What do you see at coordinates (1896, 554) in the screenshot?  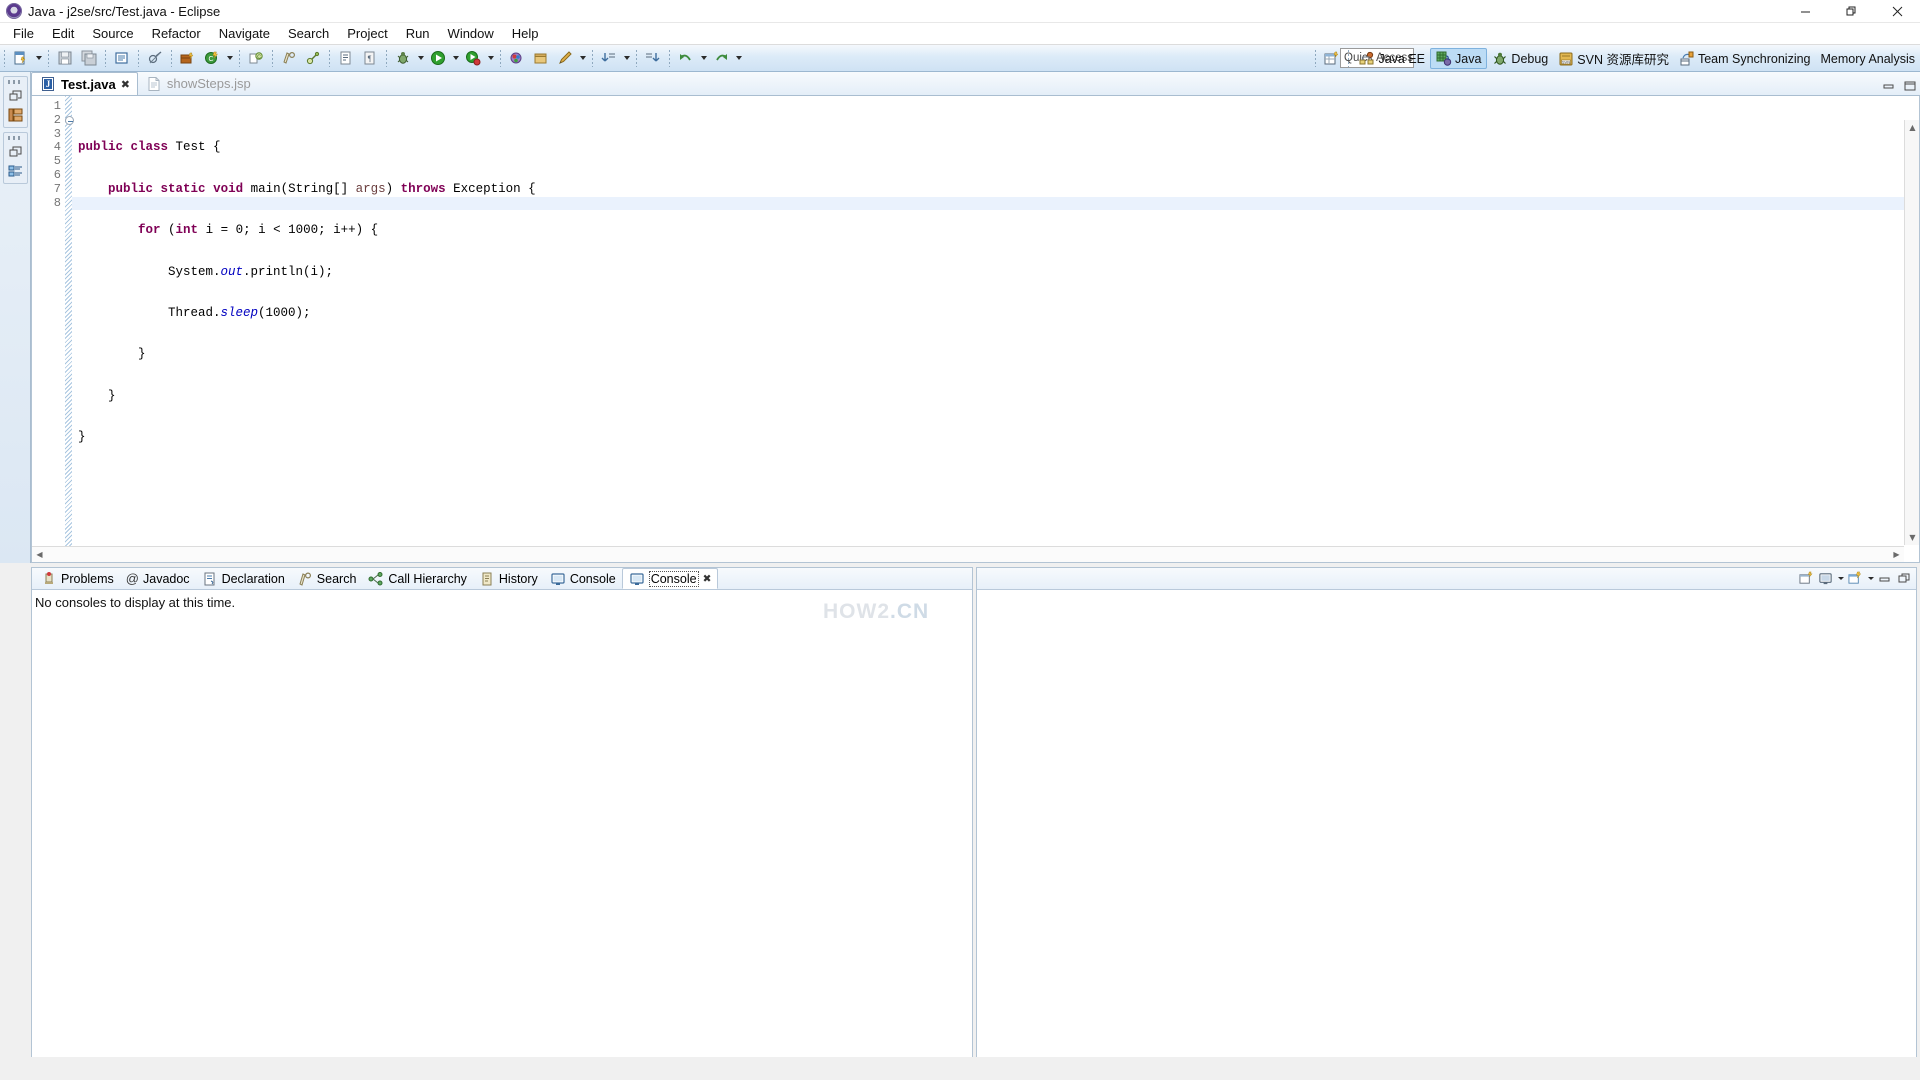 I see `scroll-right-icon: ▶` at bounding box center [1896, 554].